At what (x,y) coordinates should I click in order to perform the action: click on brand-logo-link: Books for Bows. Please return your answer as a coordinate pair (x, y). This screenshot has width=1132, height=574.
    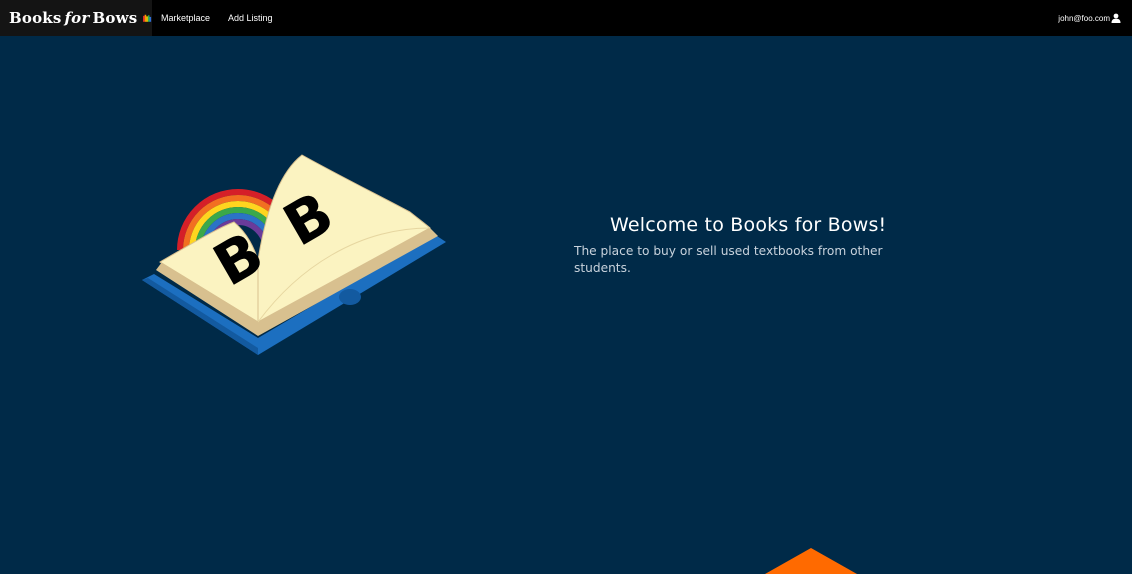
    Looking at the image, I should click on (76, 18).